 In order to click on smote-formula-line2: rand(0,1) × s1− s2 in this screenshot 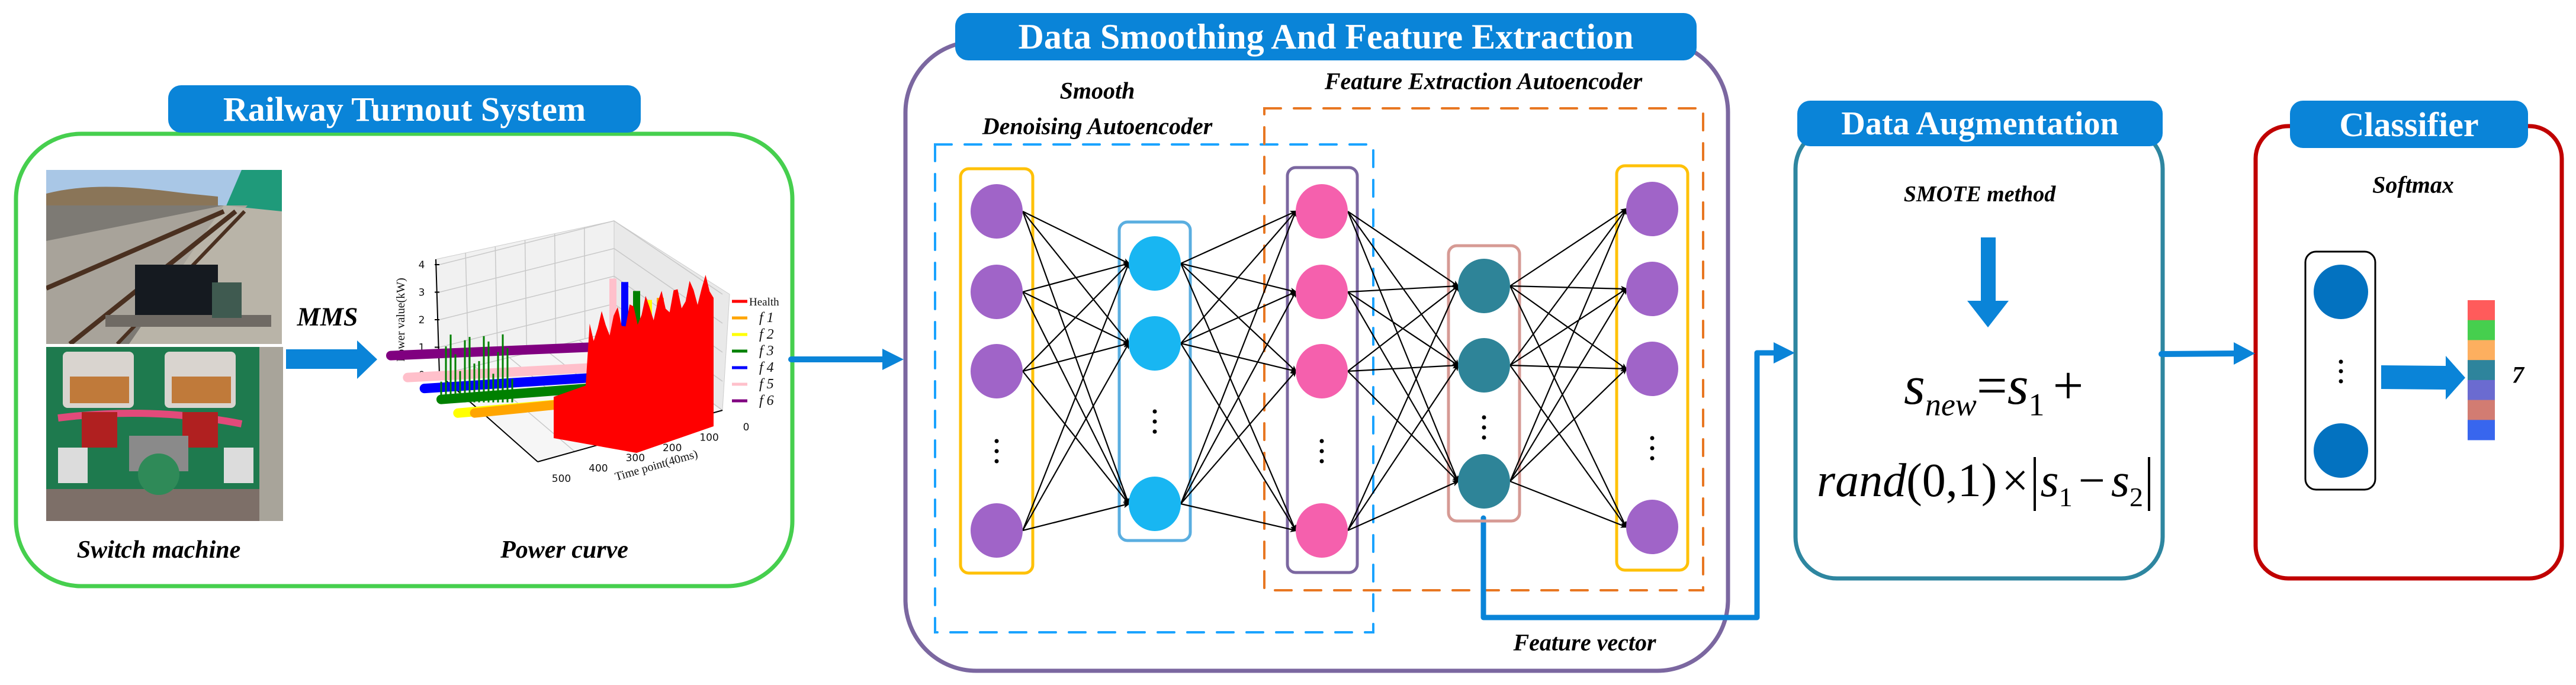, I will do `click(1983, 484)`.